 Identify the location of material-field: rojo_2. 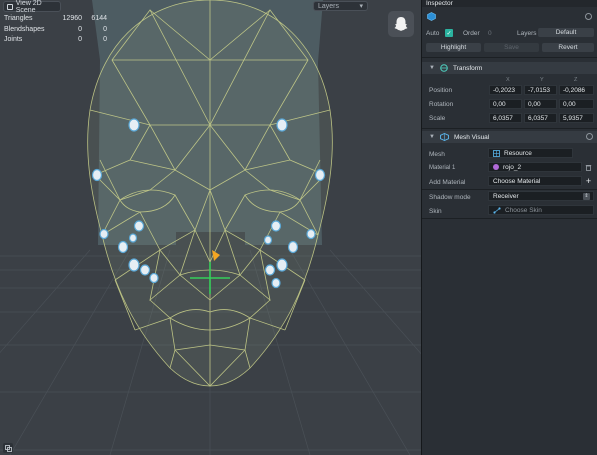
(535, 167).